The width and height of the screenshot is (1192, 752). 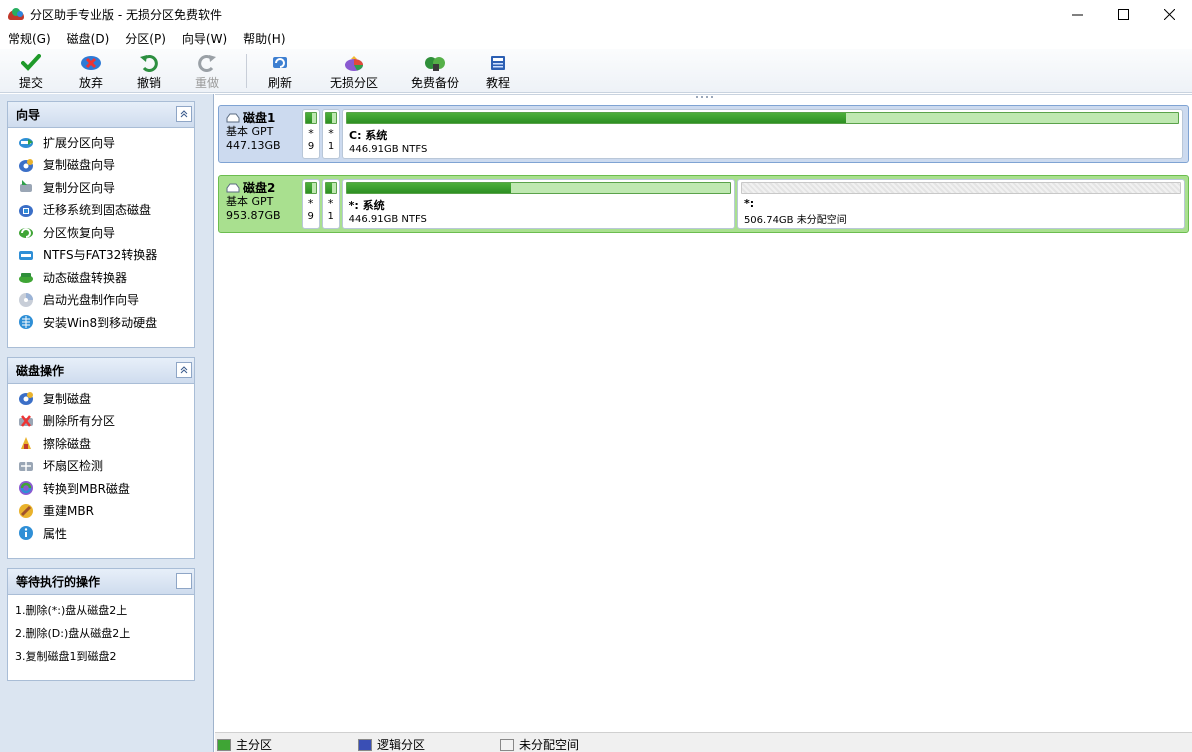 What do you see at coordinates (507, 744) in the screenshot?
I see `legend-unallocated-swatch` at bounding box center [507, 744].